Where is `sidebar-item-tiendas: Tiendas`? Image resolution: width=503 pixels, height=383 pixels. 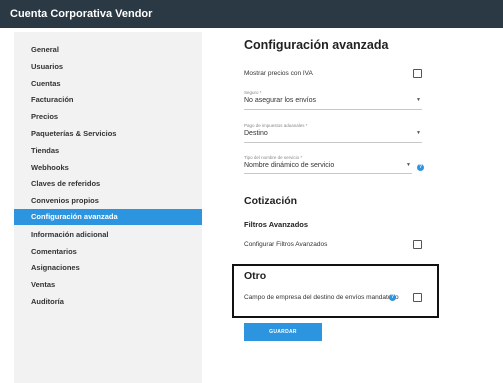 sidebar-item-tiendas: Tiendas is located at coordinates (108, 151).